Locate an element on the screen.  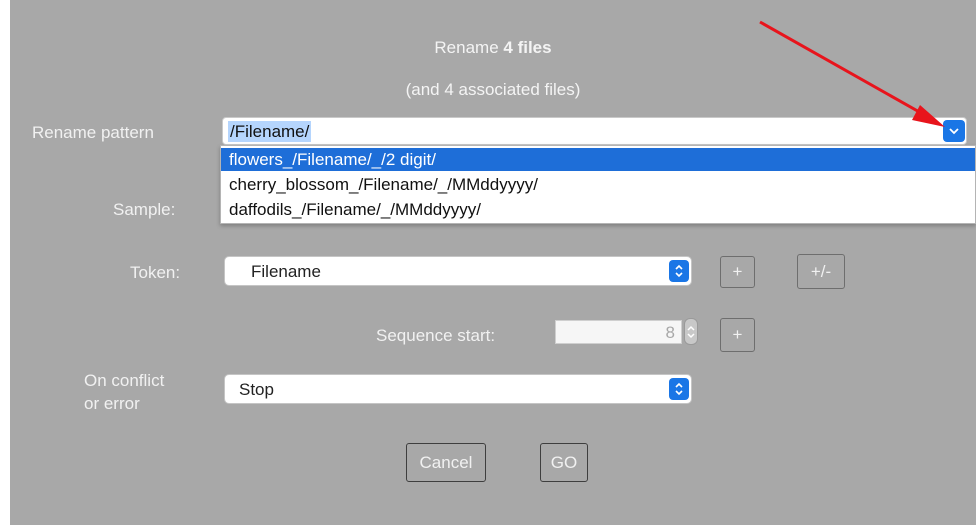
token-popup: Filename is located at coordinates (458, 271).